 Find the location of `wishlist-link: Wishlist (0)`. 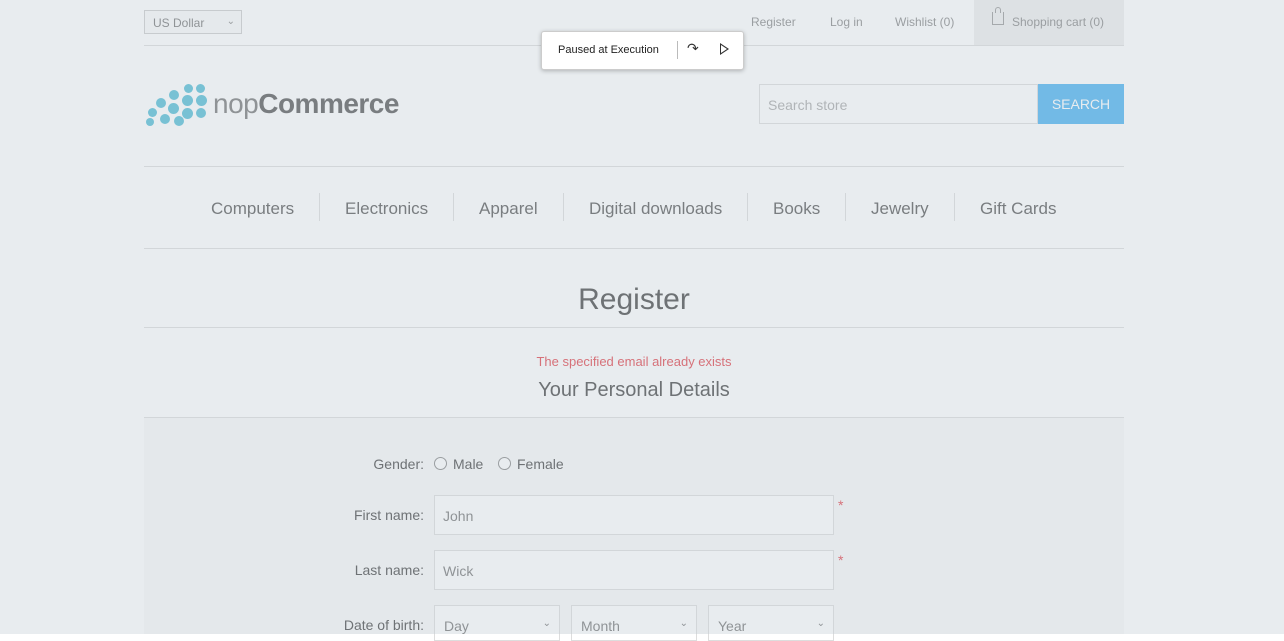

wishlist-link: Wishlist (0) is located at coordinates (924, 22).